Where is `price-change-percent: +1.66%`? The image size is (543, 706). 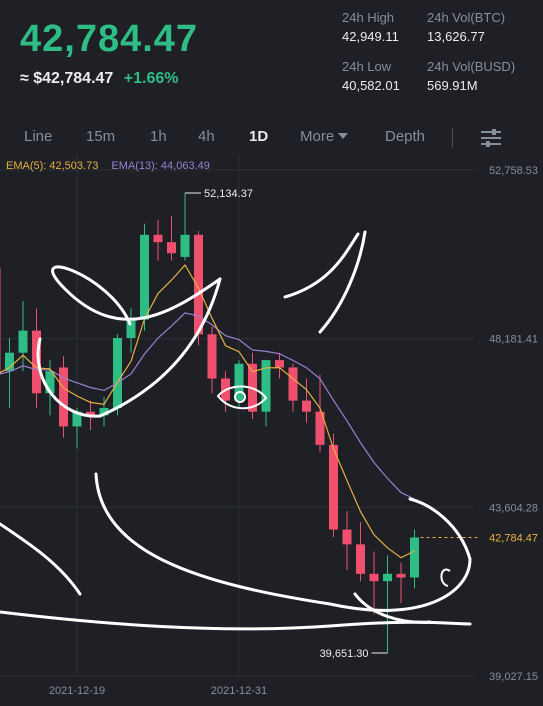
price-change-percent: +1.66% is located at coordinates (151, 78).